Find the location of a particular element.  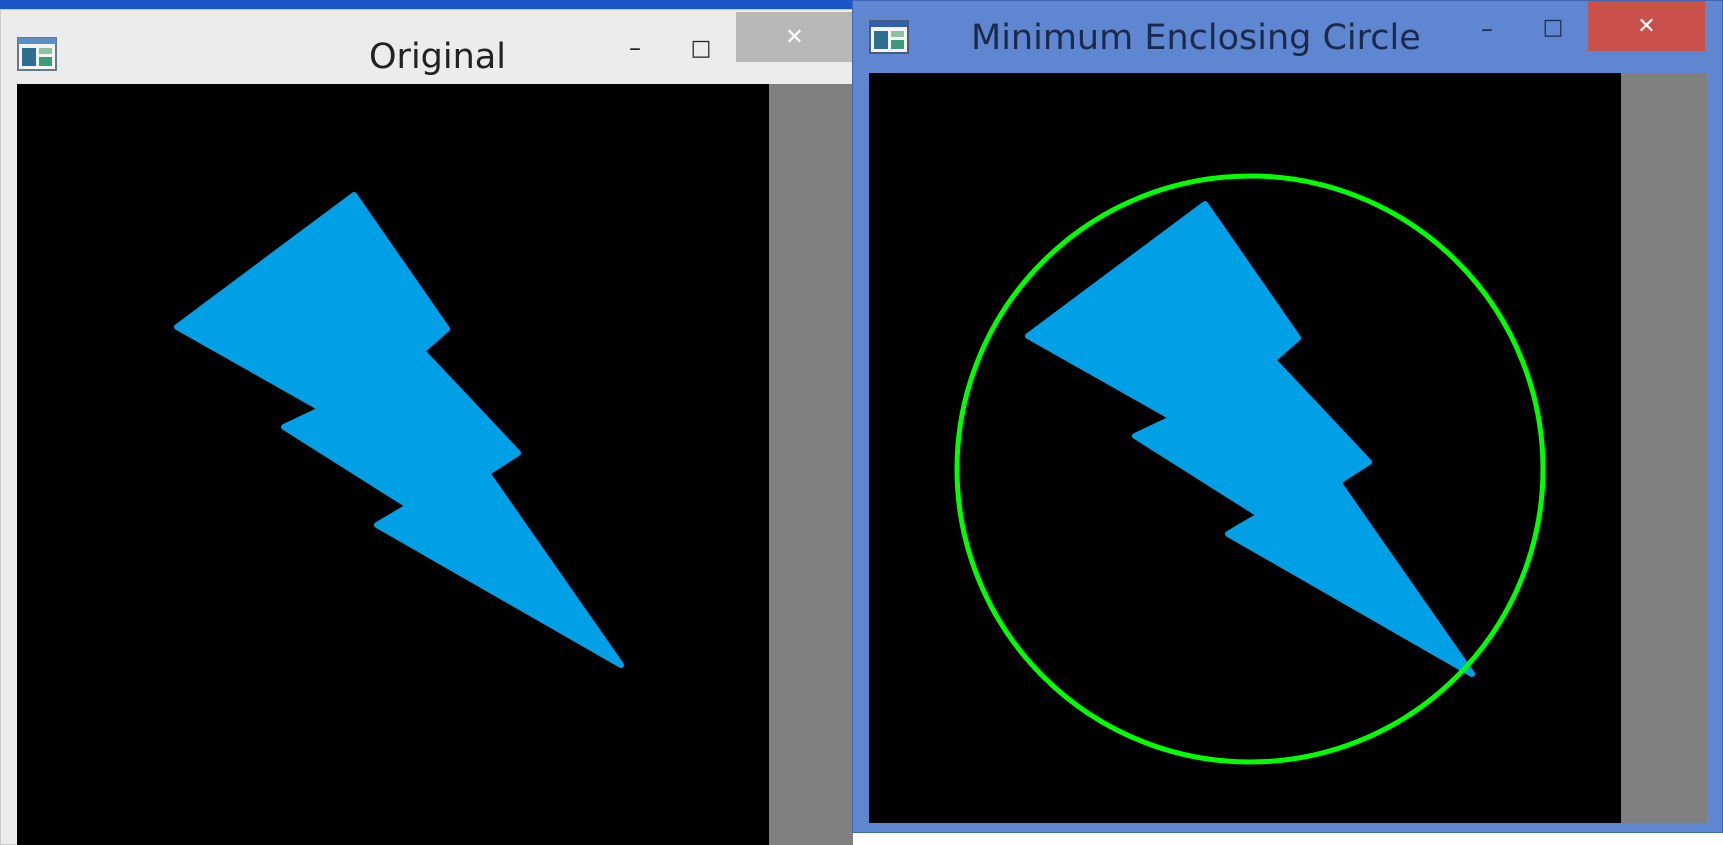

original-titlebar: Original – □ ✕ is located at coordinates (427, 46).